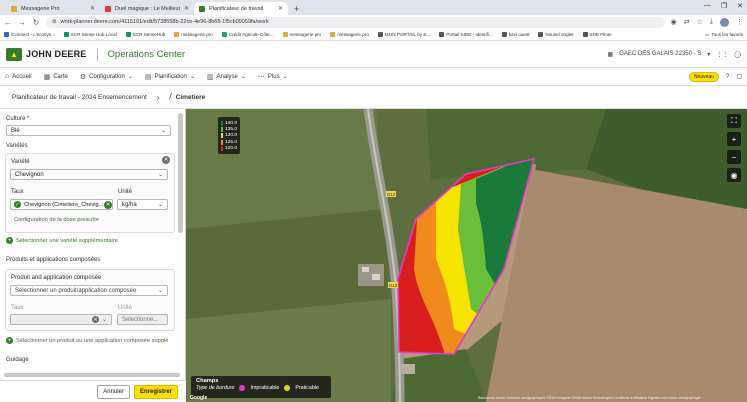 The image size is (747, 402). What do you see at coordinates (674, 54) in the screenshot?
I see `org-selector: ▦ GAEC DES GALAIS 22350 - S ▾ ⋮⋮ ◯` at bounding box center [674, 54].